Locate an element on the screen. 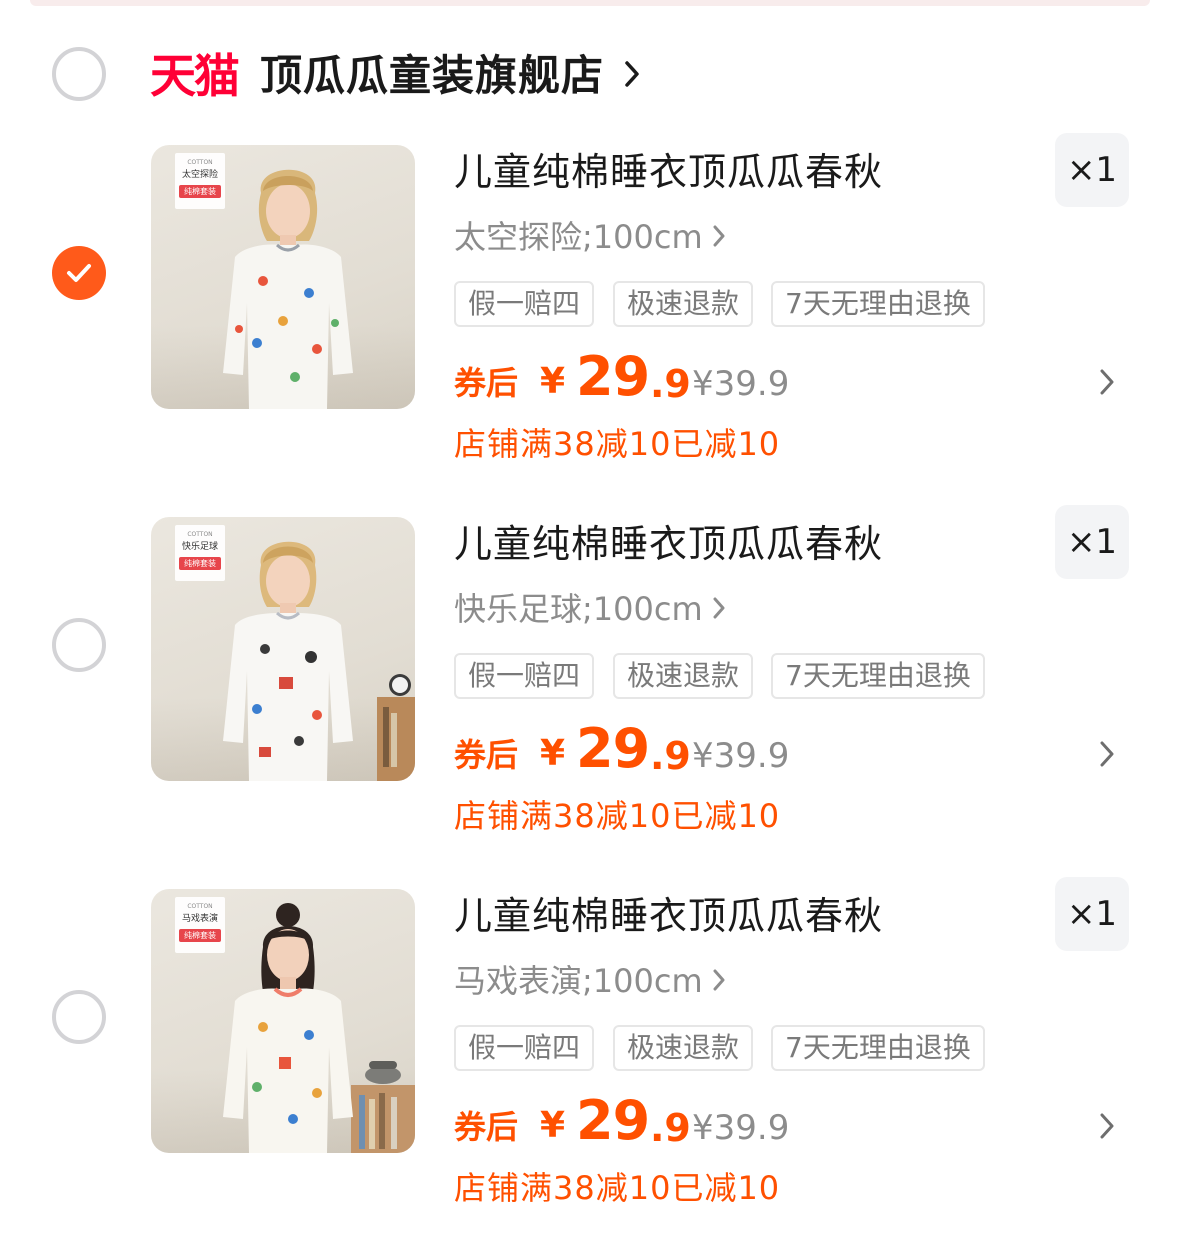  telephone-image is located at coordinates (383, 1072).